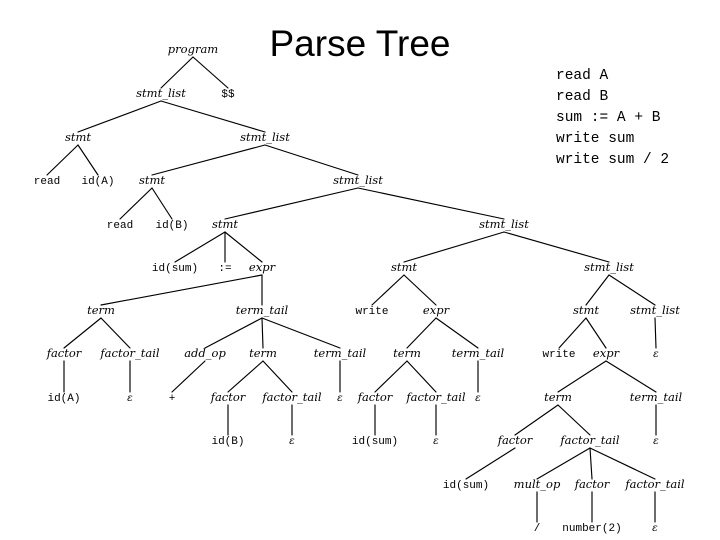 Image resolution: width=720 pixels, height=540 pixels. What do you see at coordinates (228, 95) in the screenshot?
I see `tree-node-terminal: $$` at bounding box center [228, 95].